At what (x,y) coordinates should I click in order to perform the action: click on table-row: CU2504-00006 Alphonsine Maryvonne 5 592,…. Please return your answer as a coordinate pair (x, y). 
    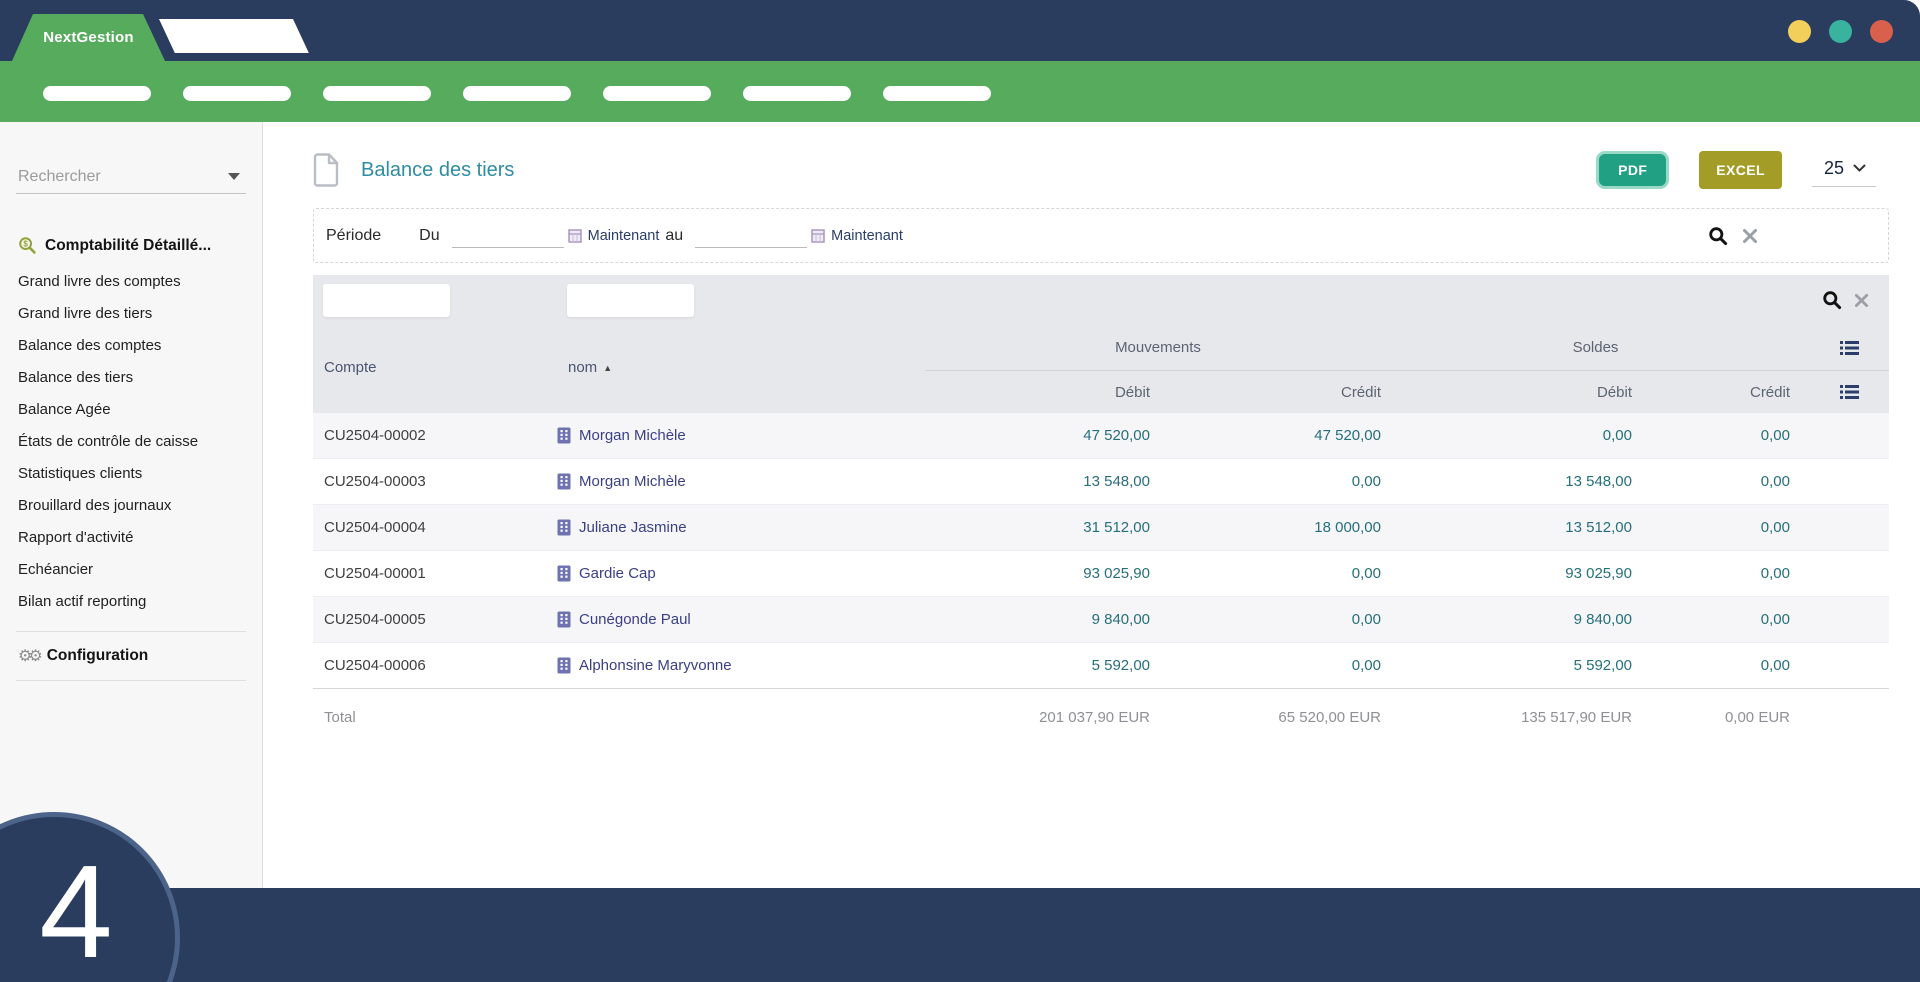
    Looking at the image, I should click on (1101, 666).